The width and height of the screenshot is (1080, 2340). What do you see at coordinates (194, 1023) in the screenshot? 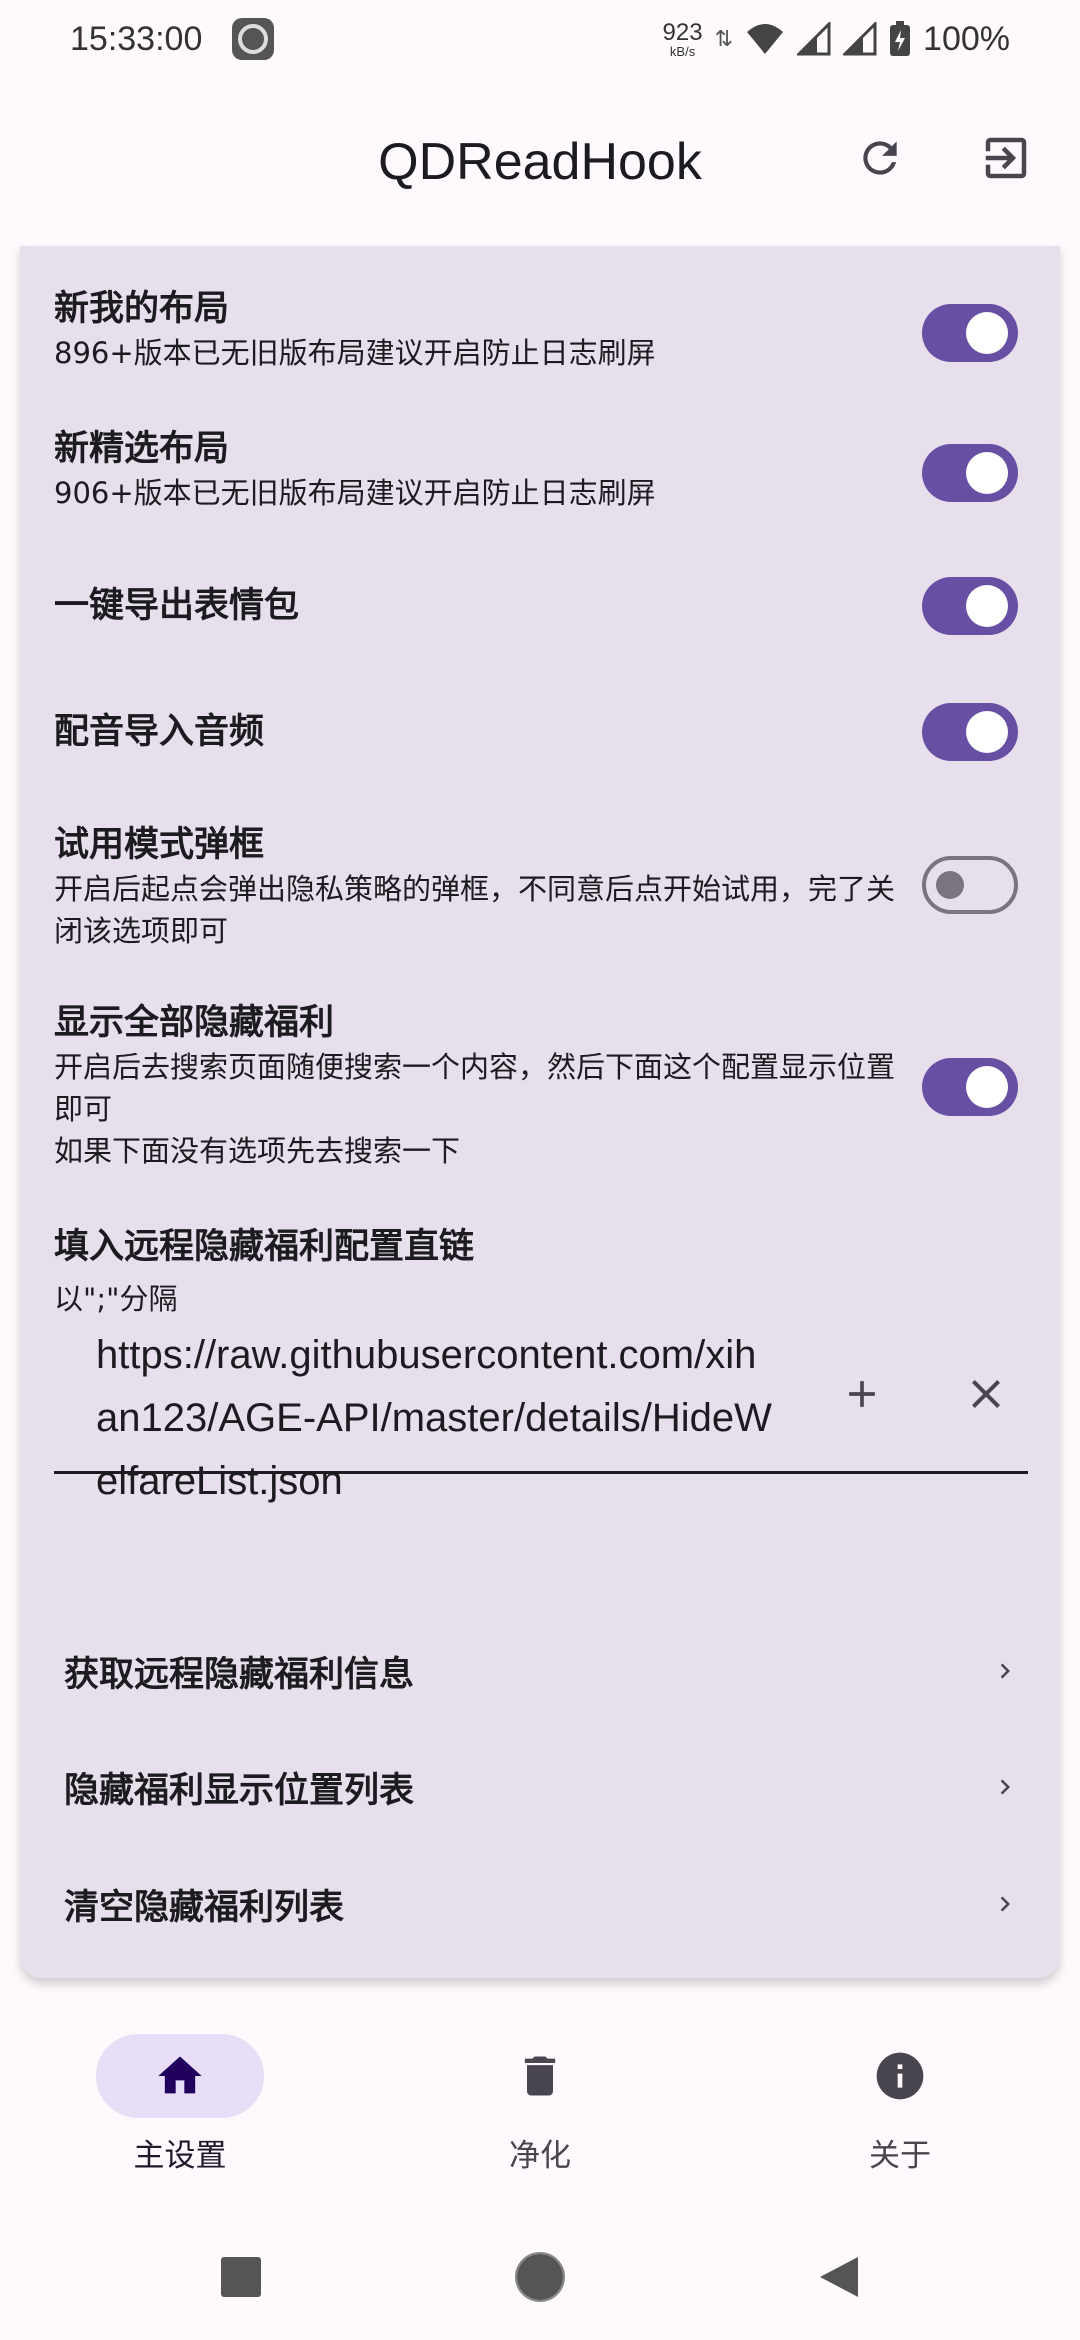
I see `setting-title: 显示全部隐藏福利` at bounding box center [194, 1023].